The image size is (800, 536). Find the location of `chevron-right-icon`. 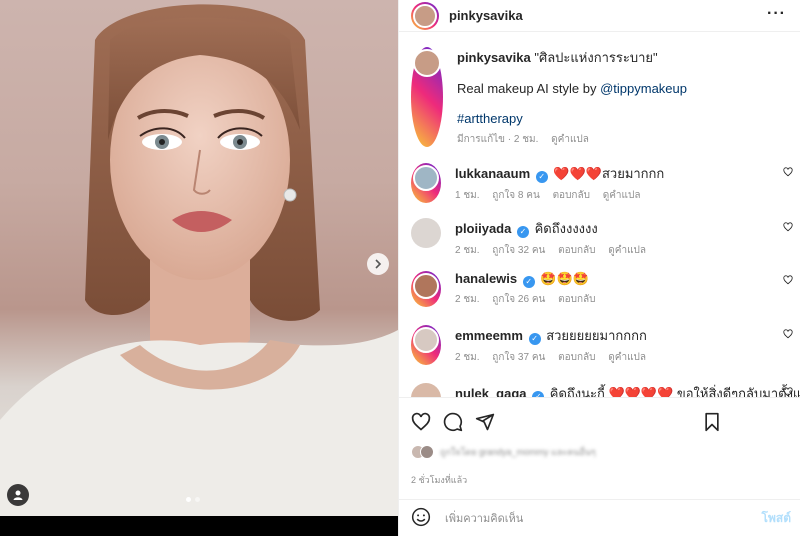

chevron-right-icon is located at coordinates (378, 264).